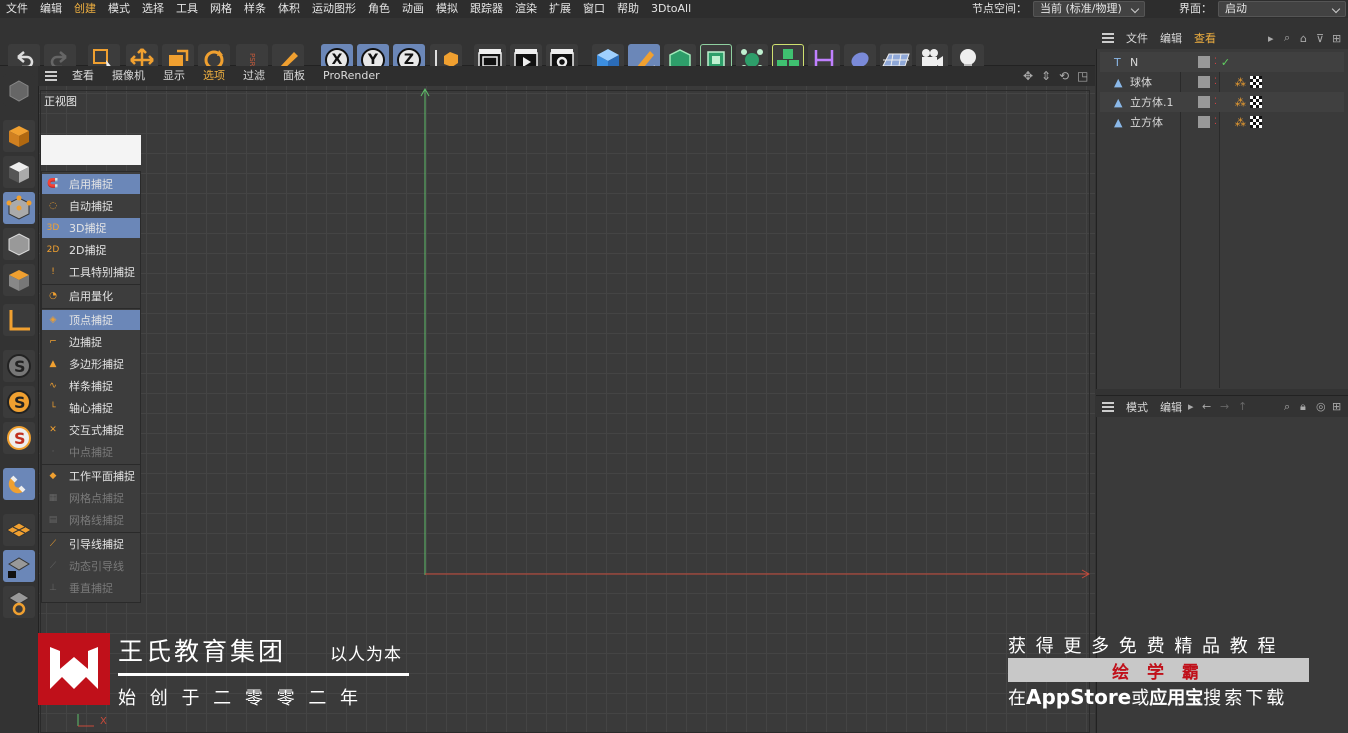 Image resolution: width=1348 pixels, height=733 pixels. I want to click on home-icon: ⌂, so click(1308, 38).